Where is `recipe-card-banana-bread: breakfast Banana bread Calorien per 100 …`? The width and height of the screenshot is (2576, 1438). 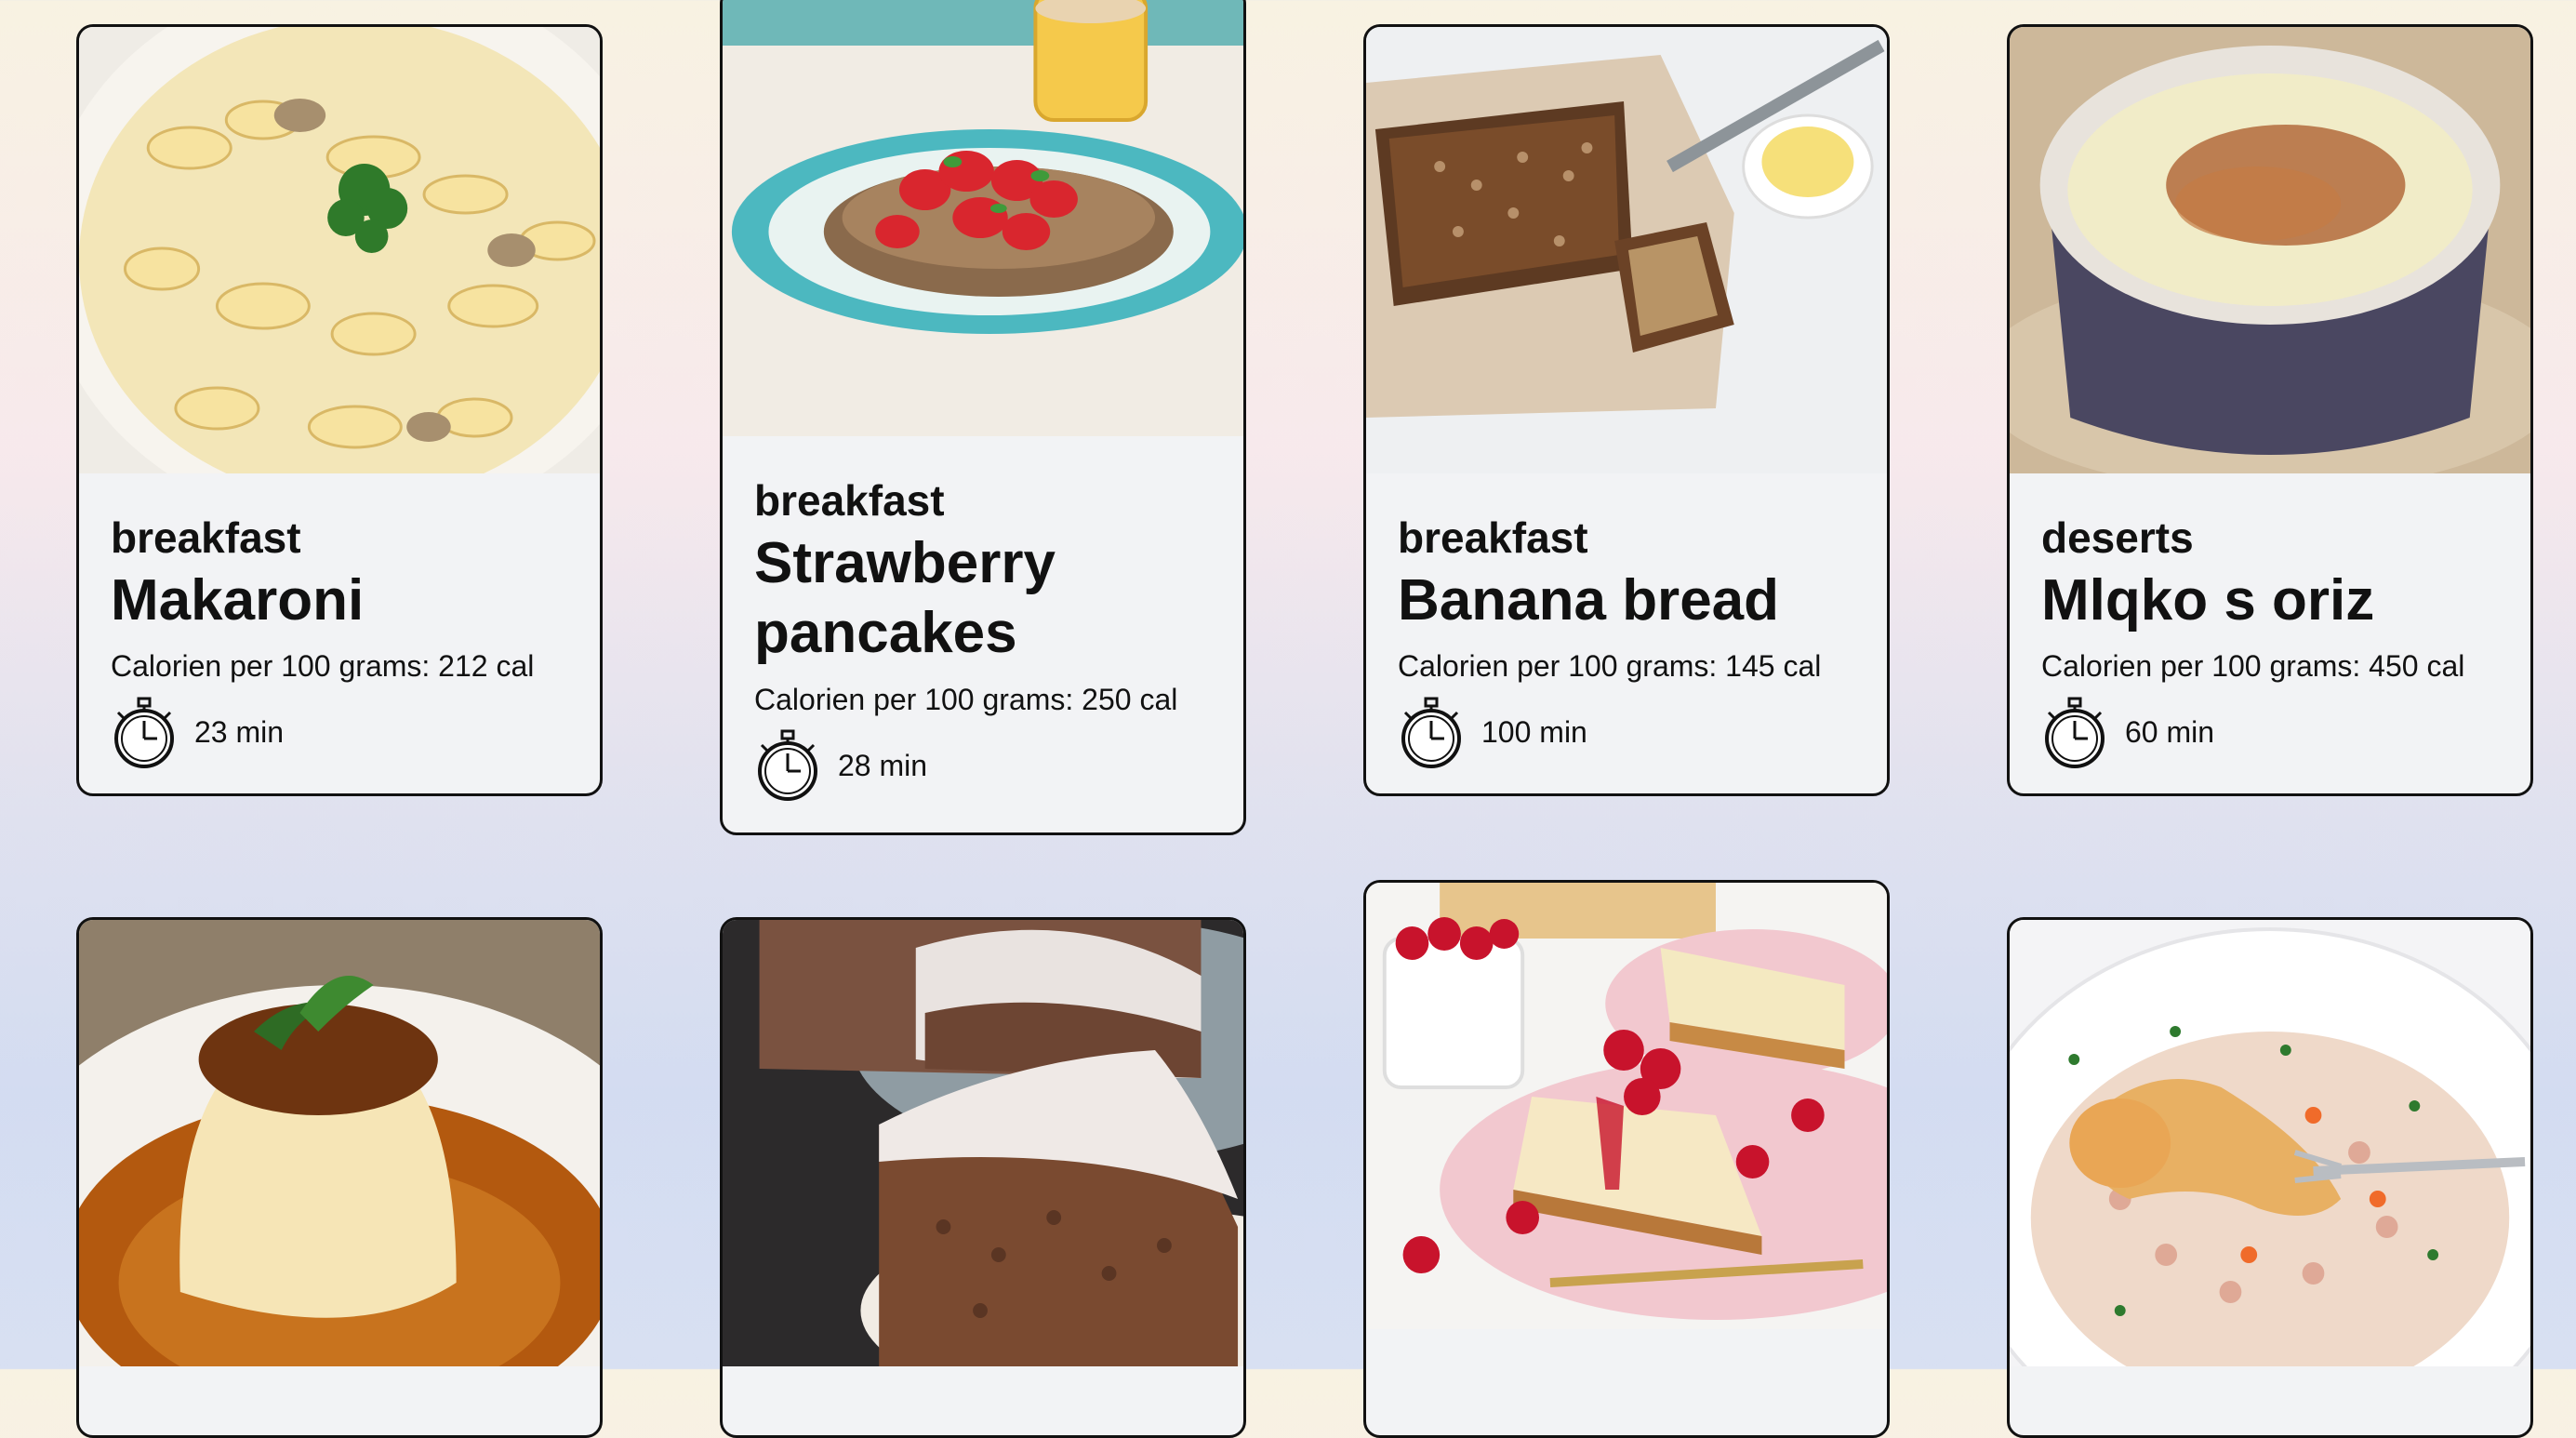 recipe-card-banana-bread: breakfast Banana bread Calorien per 100 … is located at coordinates (1626, 410).